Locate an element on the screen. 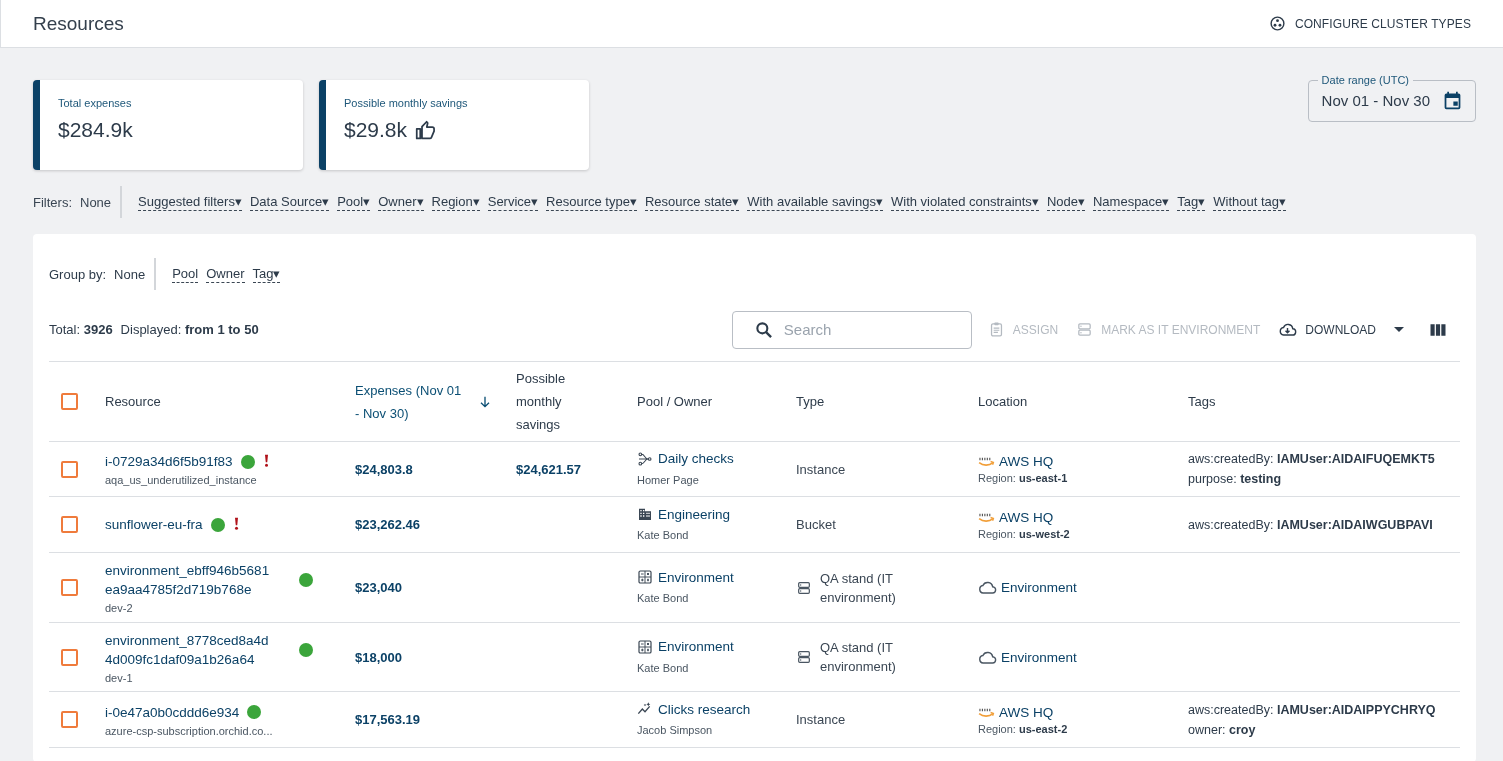 The image size is (1503, 761). filter-dropdown: Data Source▾ is located at coordinates (289, 202).